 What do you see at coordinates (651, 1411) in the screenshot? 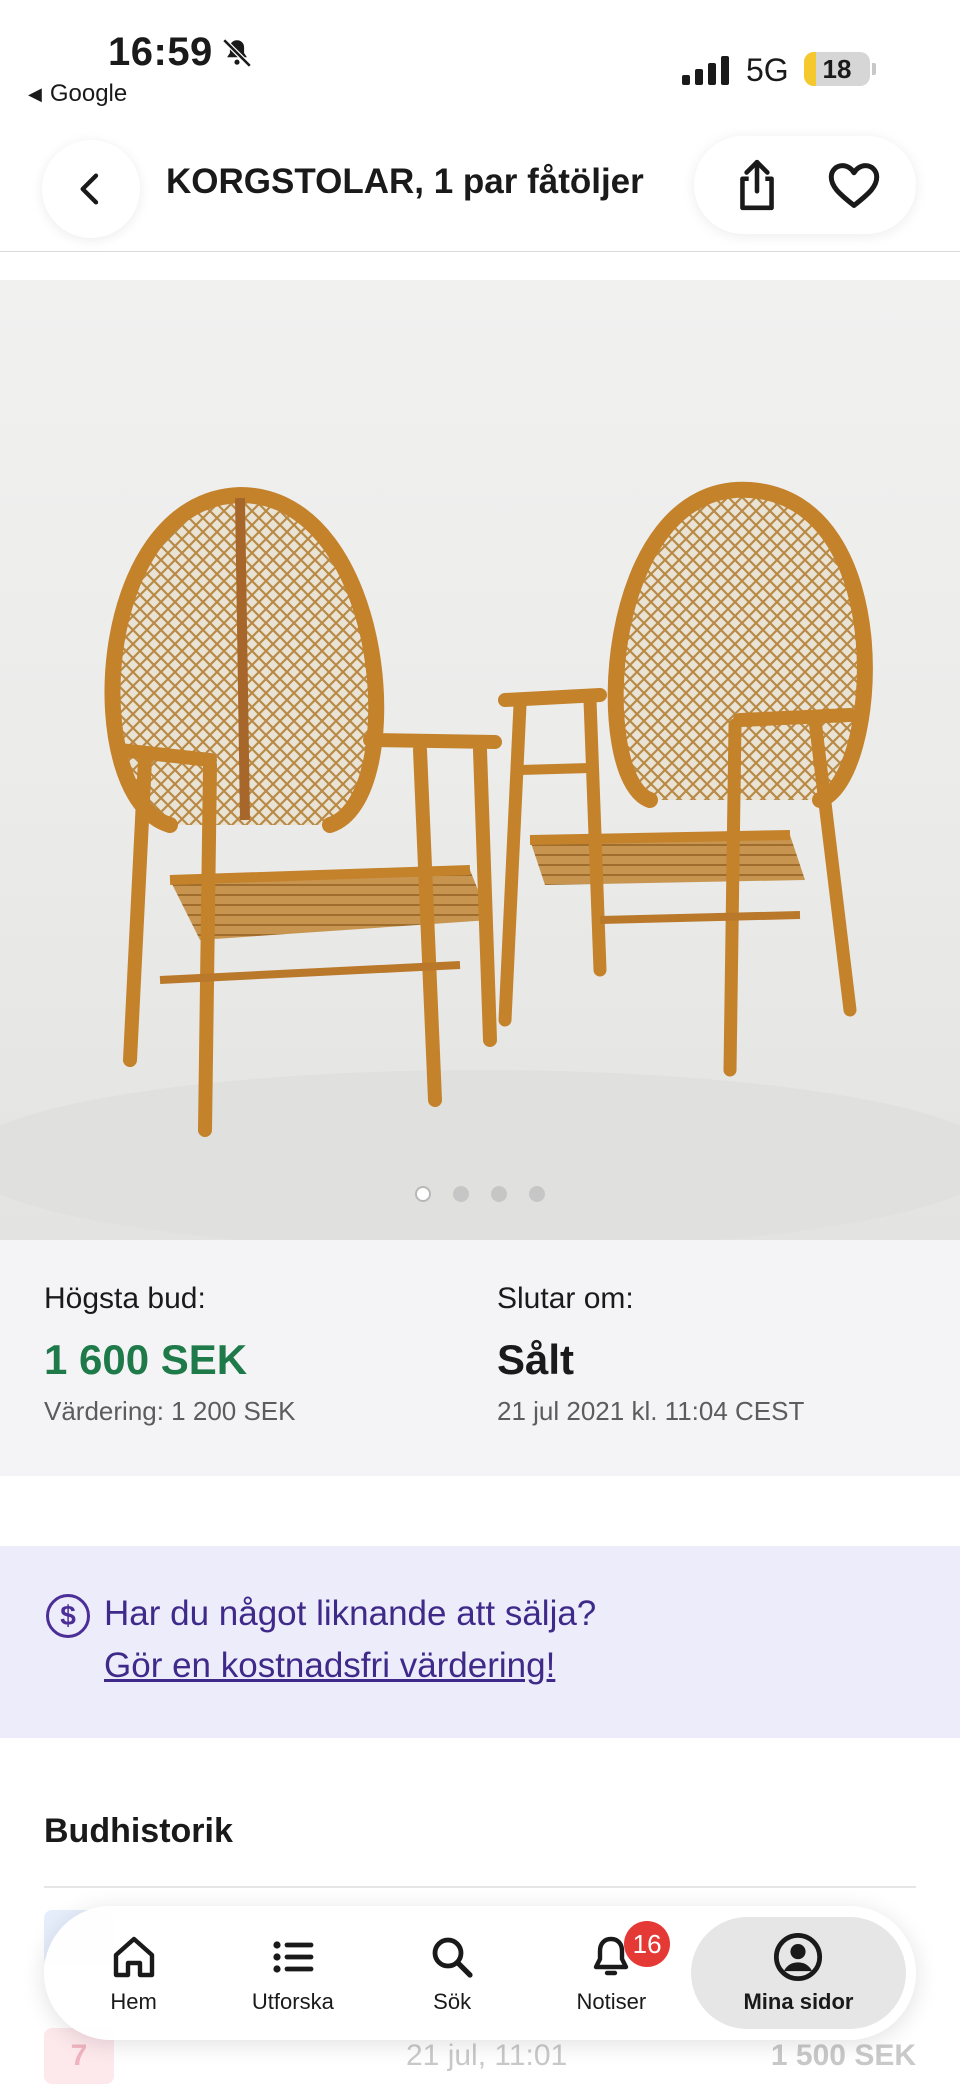
I see `ends-date: 21 jul 2021 kl. 11:04 CEST` at bounding box center [651, 1411].